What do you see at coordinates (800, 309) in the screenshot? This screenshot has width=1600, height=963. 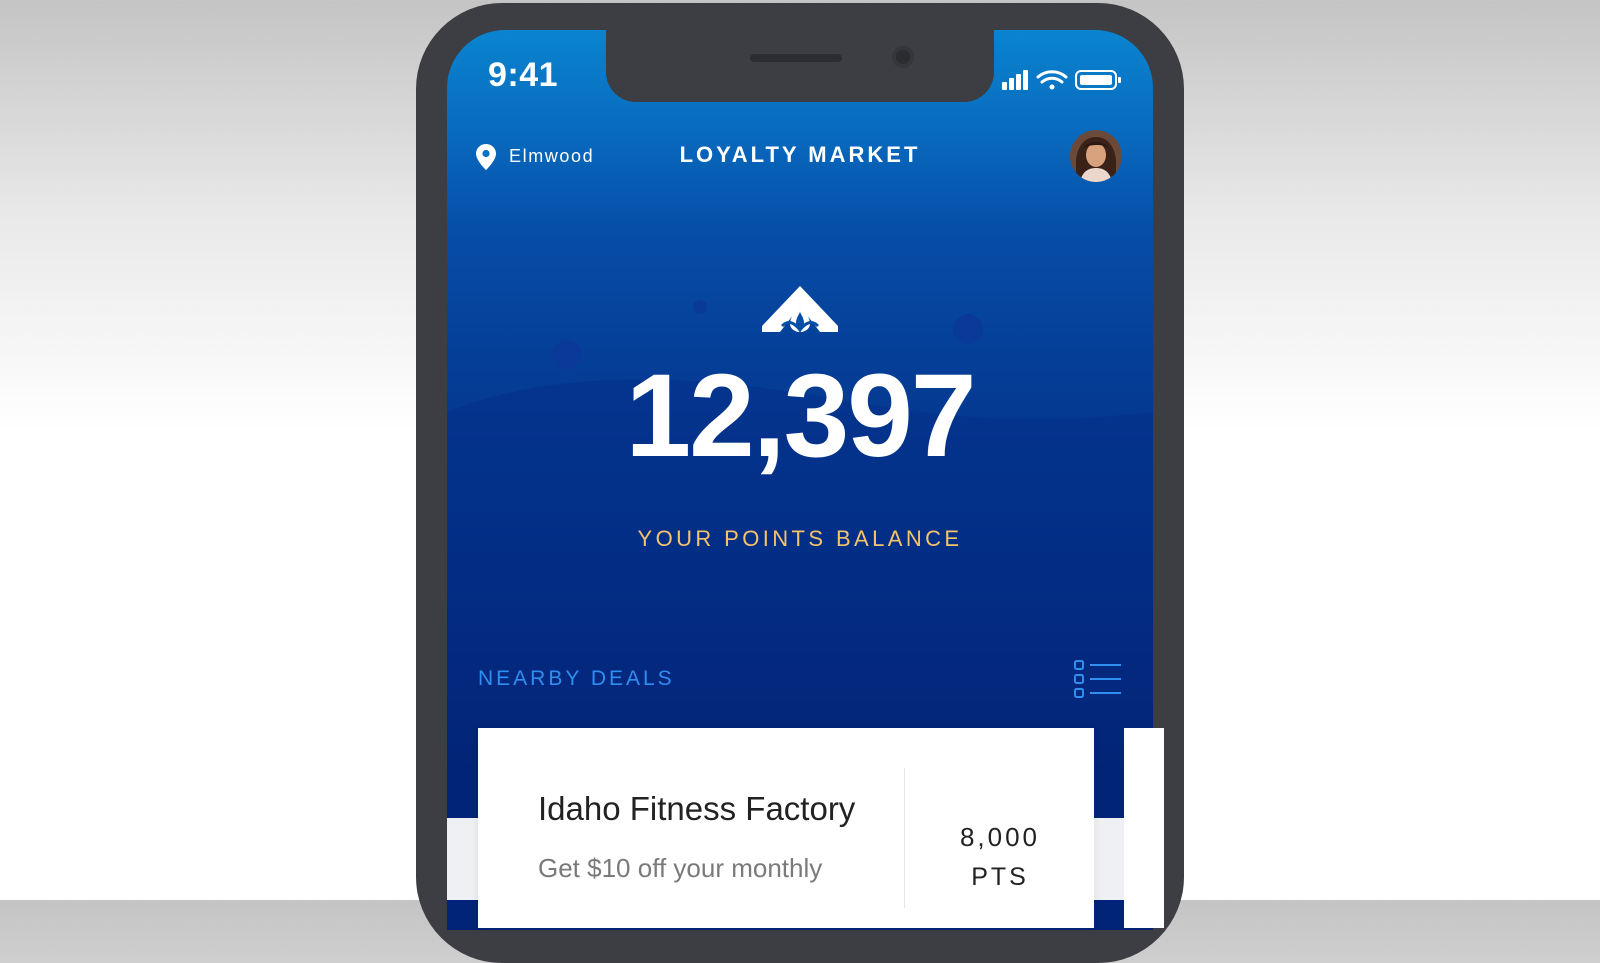 I see `brand-logo-icon` at bounding box center [800, 309].